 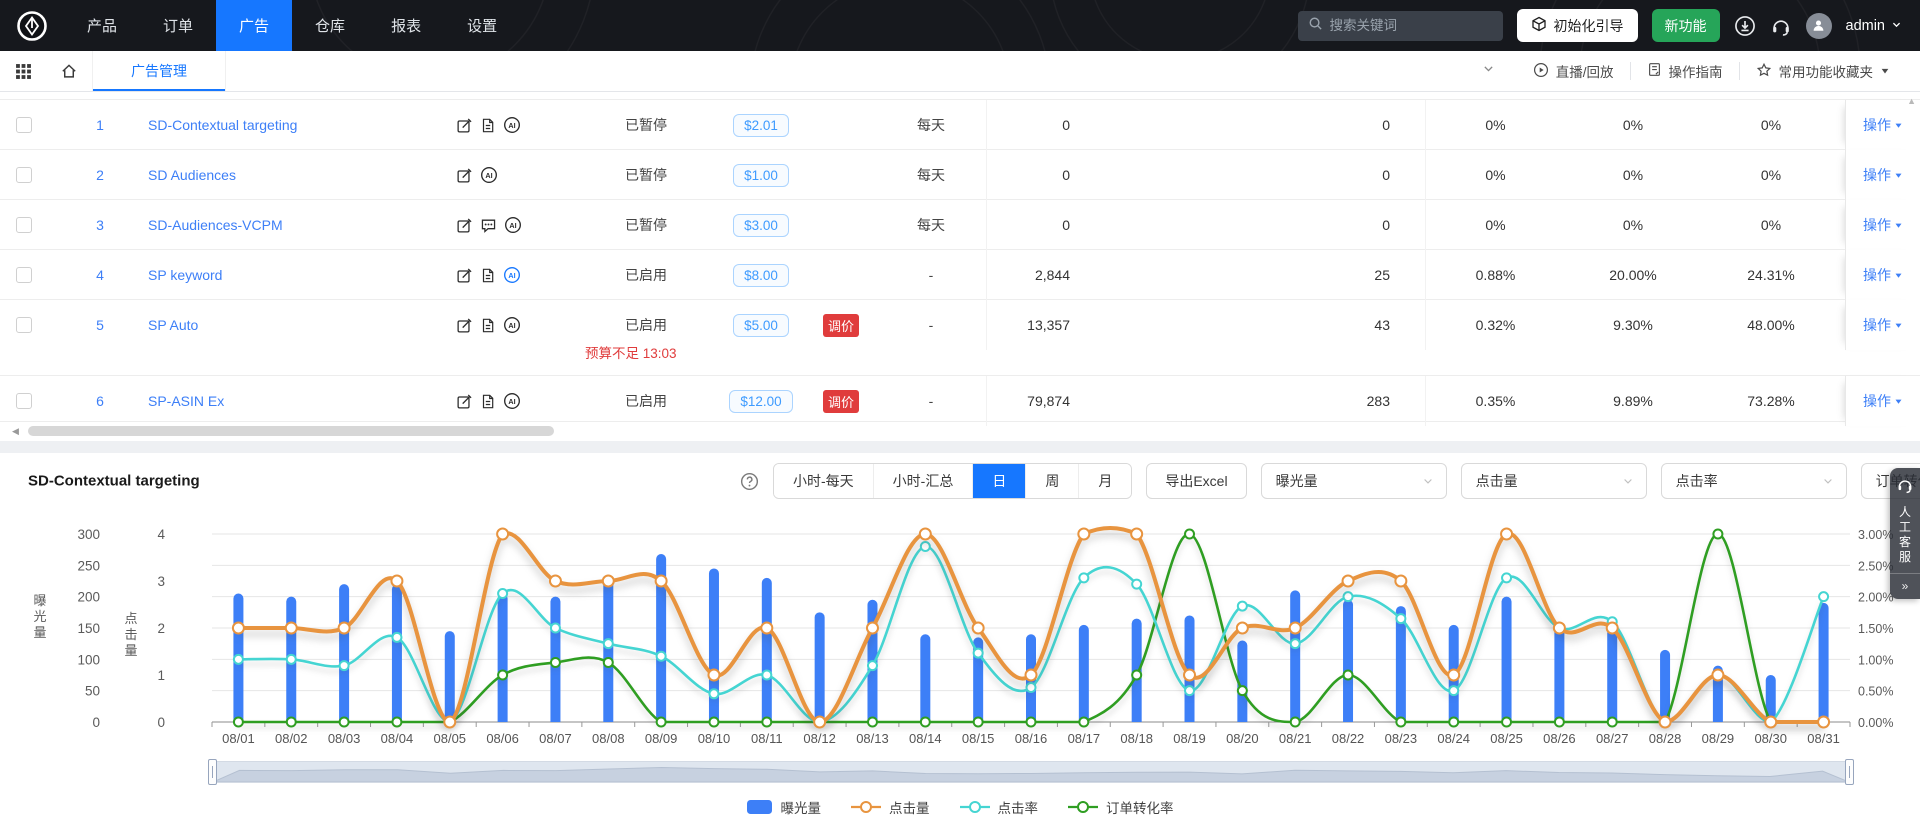 I want to click on metric-select-1: 曝光量, so click(x=1353, y=481).